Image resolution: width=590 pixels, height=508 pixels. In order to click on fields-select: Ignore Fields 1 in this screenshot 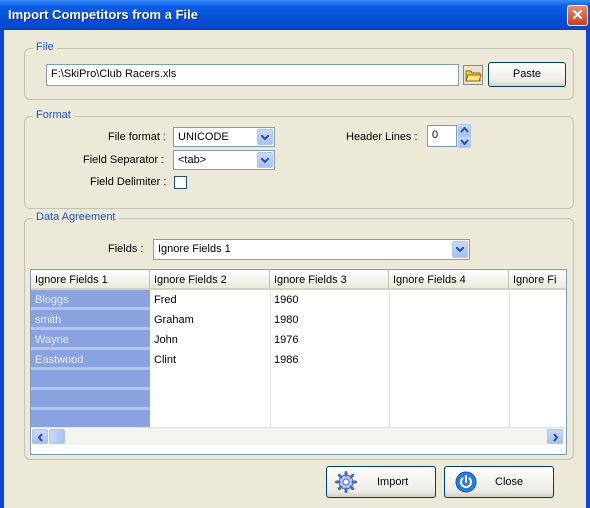, I will do `click(311, 249)`.